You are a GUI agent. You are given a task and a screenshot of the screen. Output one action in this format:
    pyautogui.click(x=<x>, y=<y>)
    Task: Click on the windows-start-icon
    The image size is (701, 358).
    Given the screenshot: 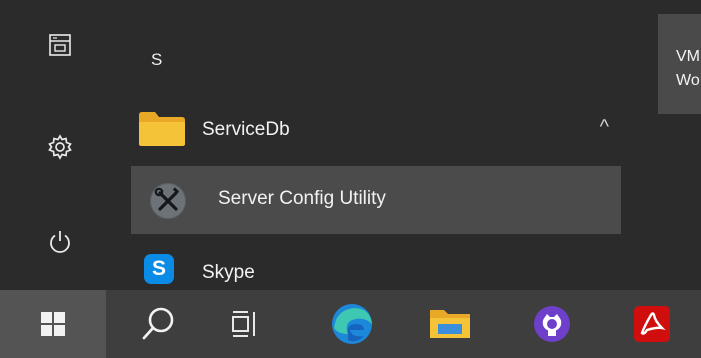 What is the action you would take?
    pyautogui.click(x=53, y=324)
    